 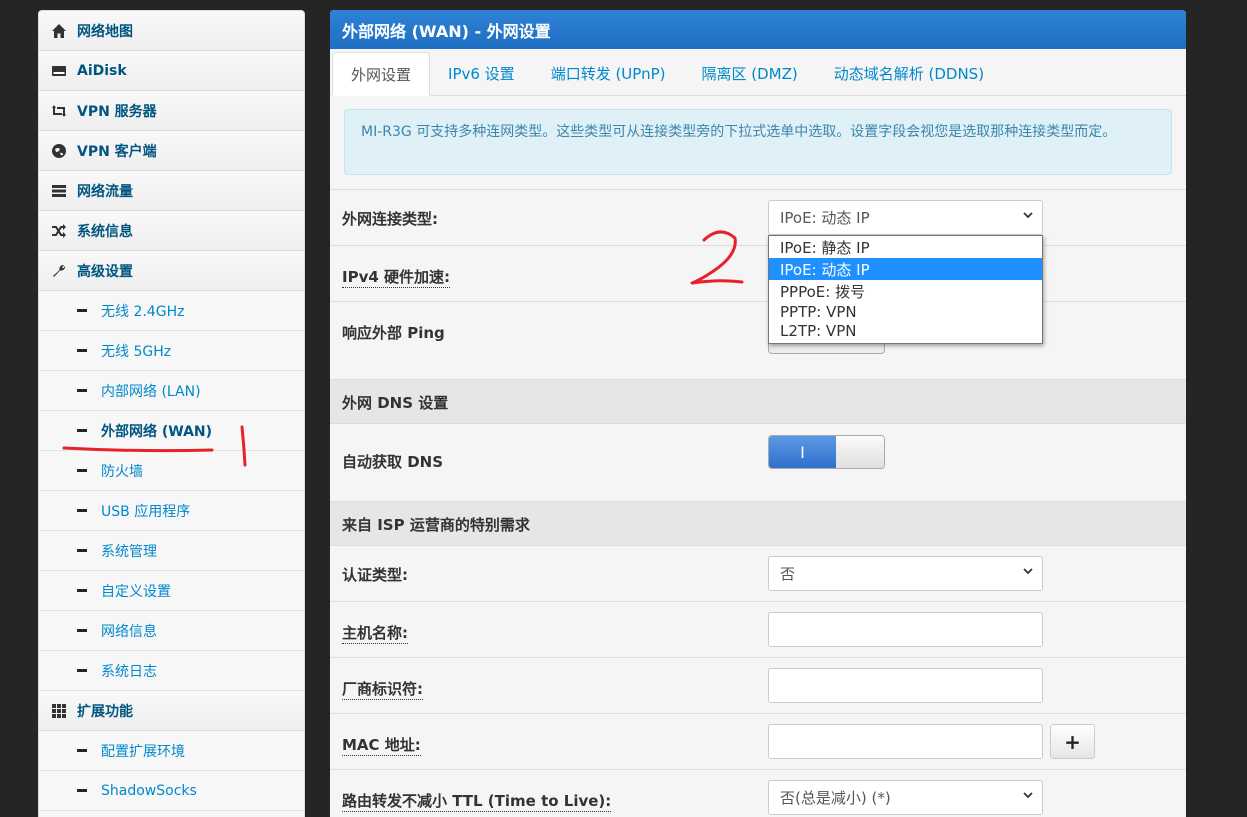 What do you see at coordinates (243, 446) in the screenshot?
I see `number-one-annotation` at bounding box center [243, 446].